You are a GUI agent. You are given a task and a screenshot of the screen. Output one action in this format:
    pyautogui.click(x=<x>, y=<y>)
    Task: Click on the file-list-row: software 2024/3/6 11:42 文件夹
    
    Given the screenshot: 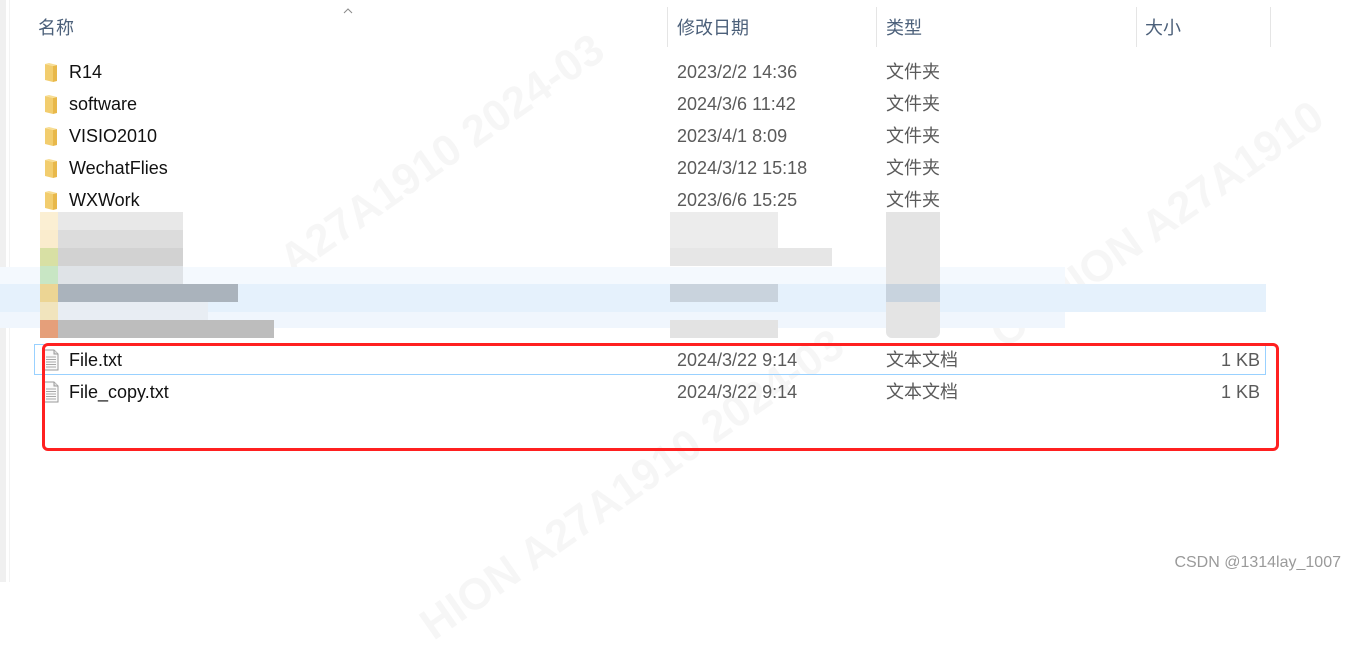 What is the action you would take?
    pyautogui.click(x=650, y=104)
    